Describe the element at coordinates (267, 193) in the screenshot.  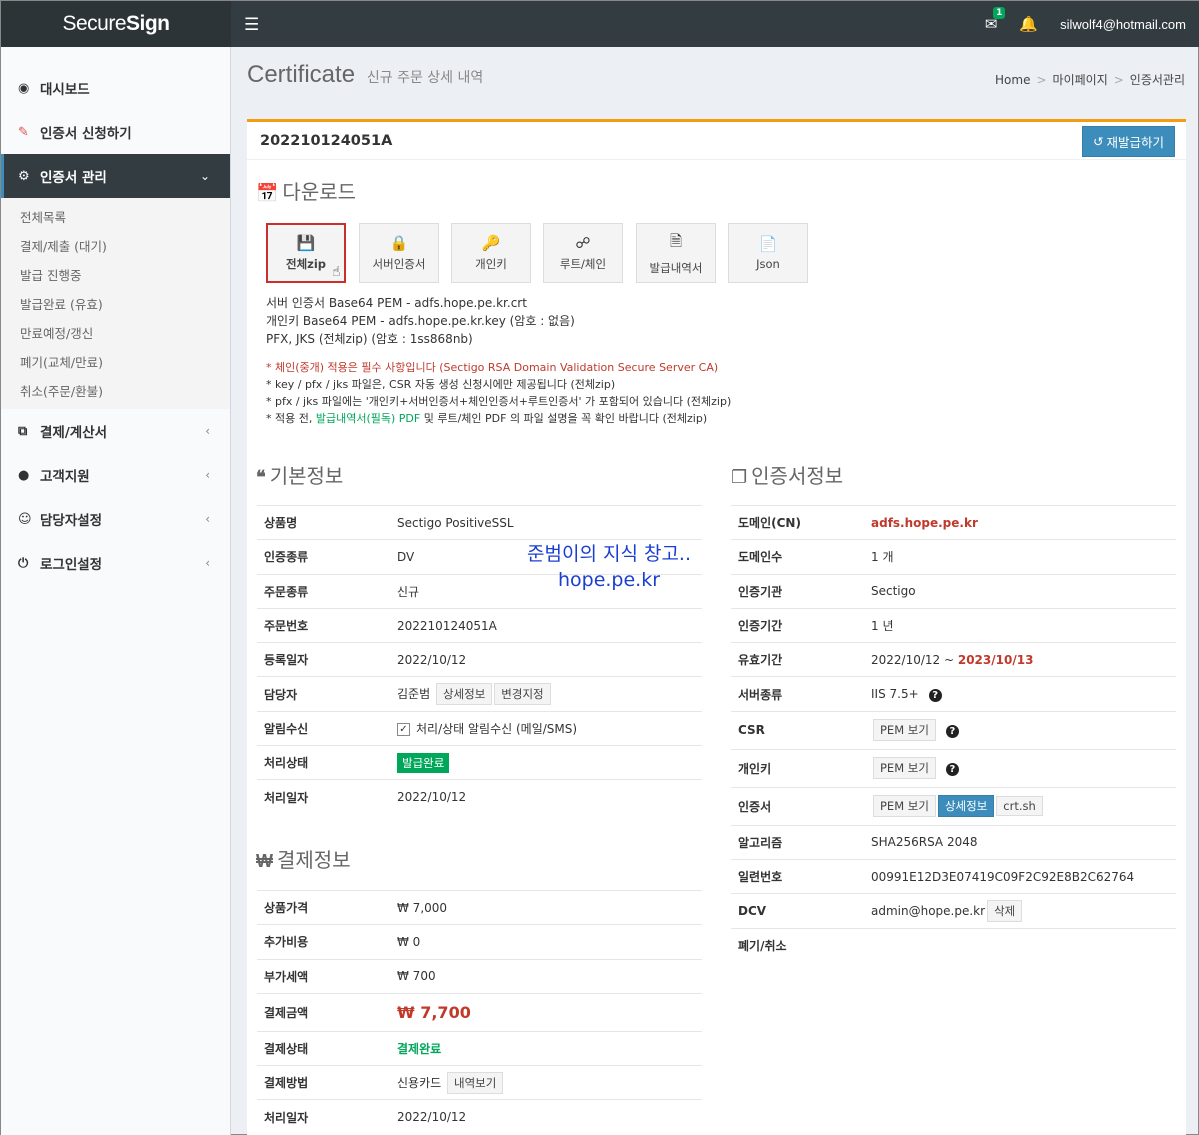
I see `calendar-check-icon: 📅` at that location.